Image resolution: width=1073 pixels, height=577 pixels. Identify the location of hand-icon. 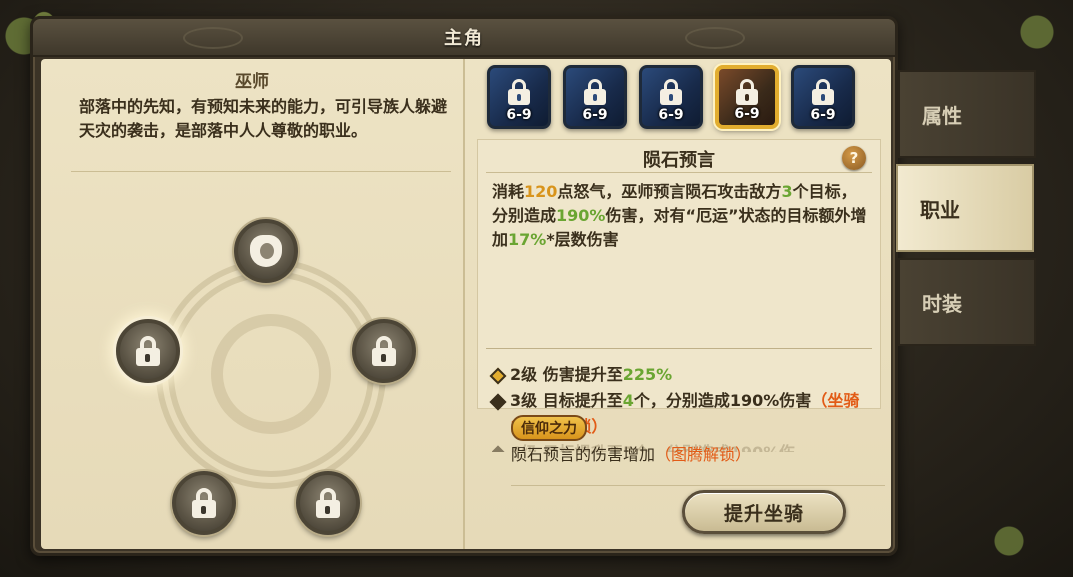
(266, 251).